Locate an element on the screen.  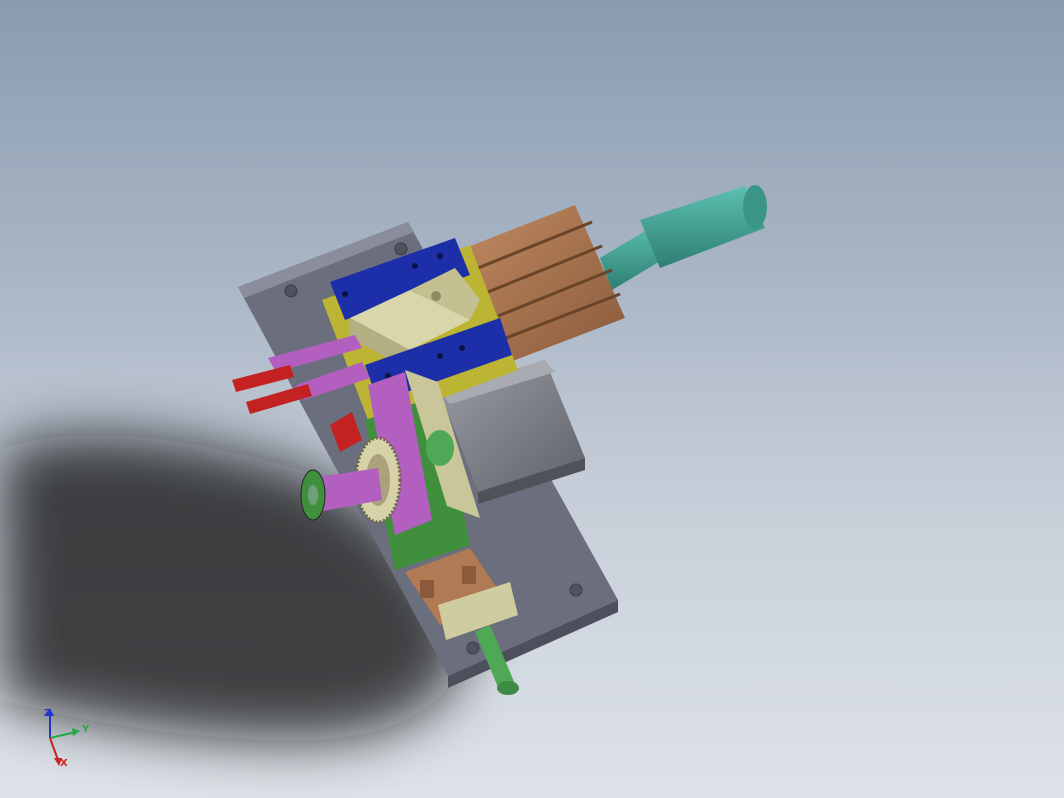
y-axis-label: Y is located at coordinates (86, 729).